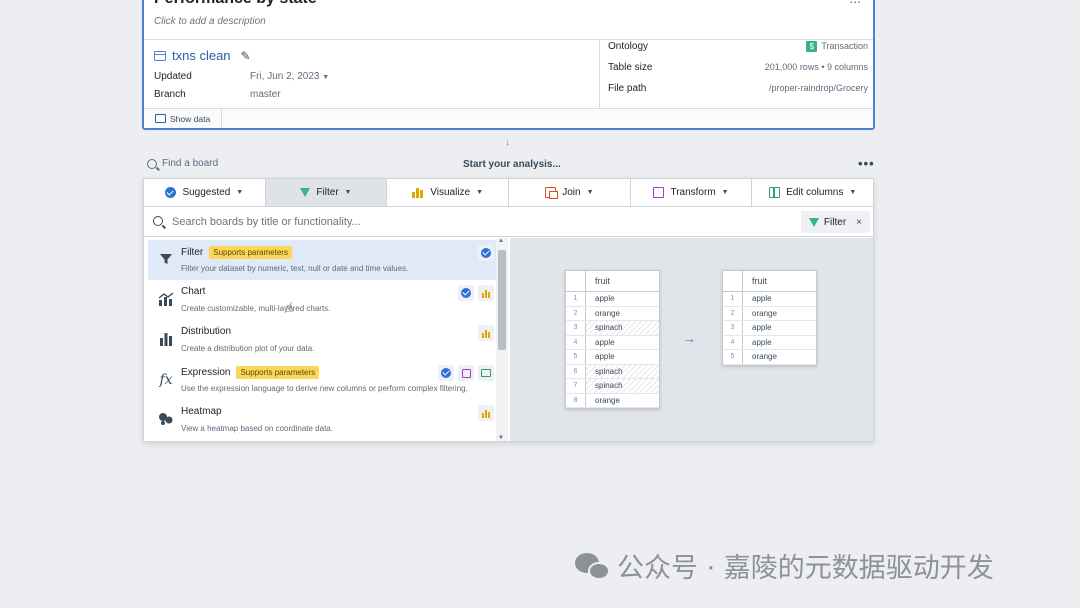 Image resolution: width=1080 pixels, height=608 pixels. I want to click on ontology-label: Ontology, so click(628, 46).